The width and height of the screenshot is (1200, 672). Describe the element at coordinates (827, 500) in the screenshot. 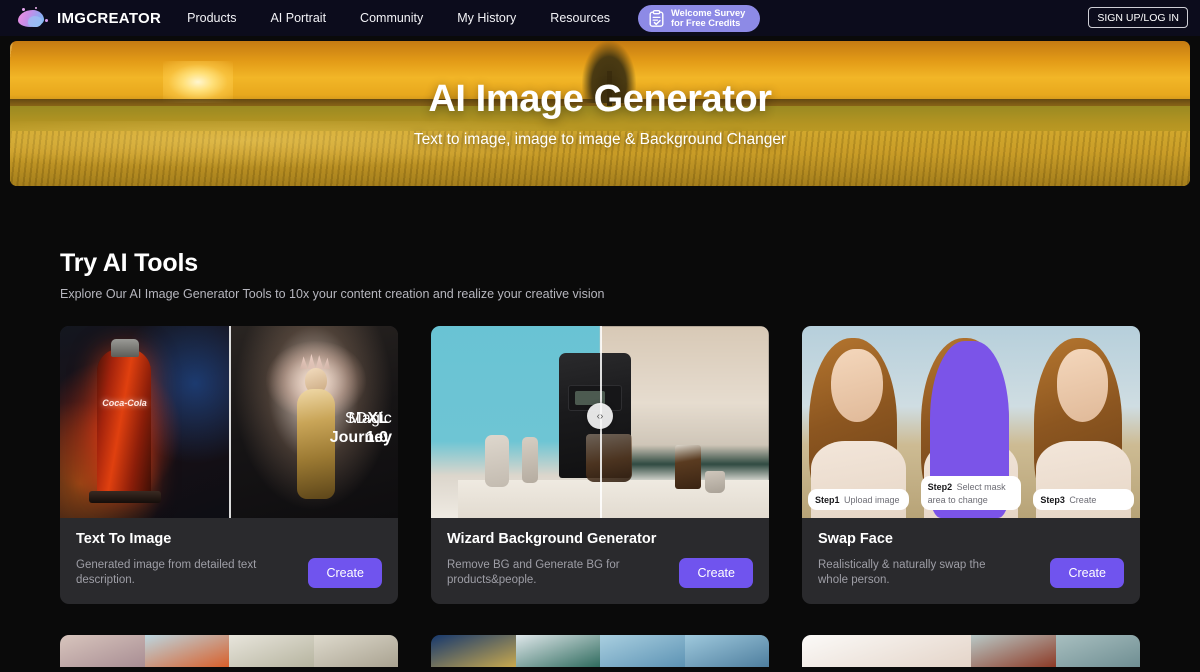

I see `step-number: Step1` at that location.